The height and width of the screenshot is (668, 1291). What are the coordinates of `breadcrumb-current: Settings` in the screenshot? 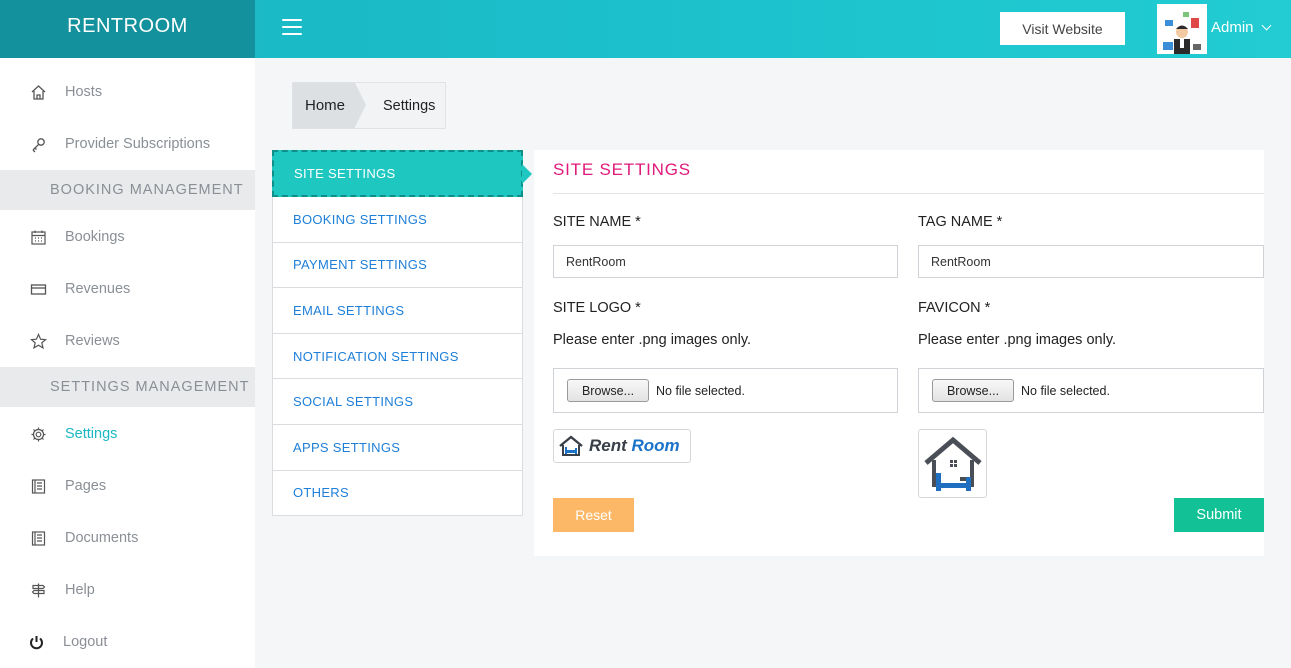 It's located at (409, 105).